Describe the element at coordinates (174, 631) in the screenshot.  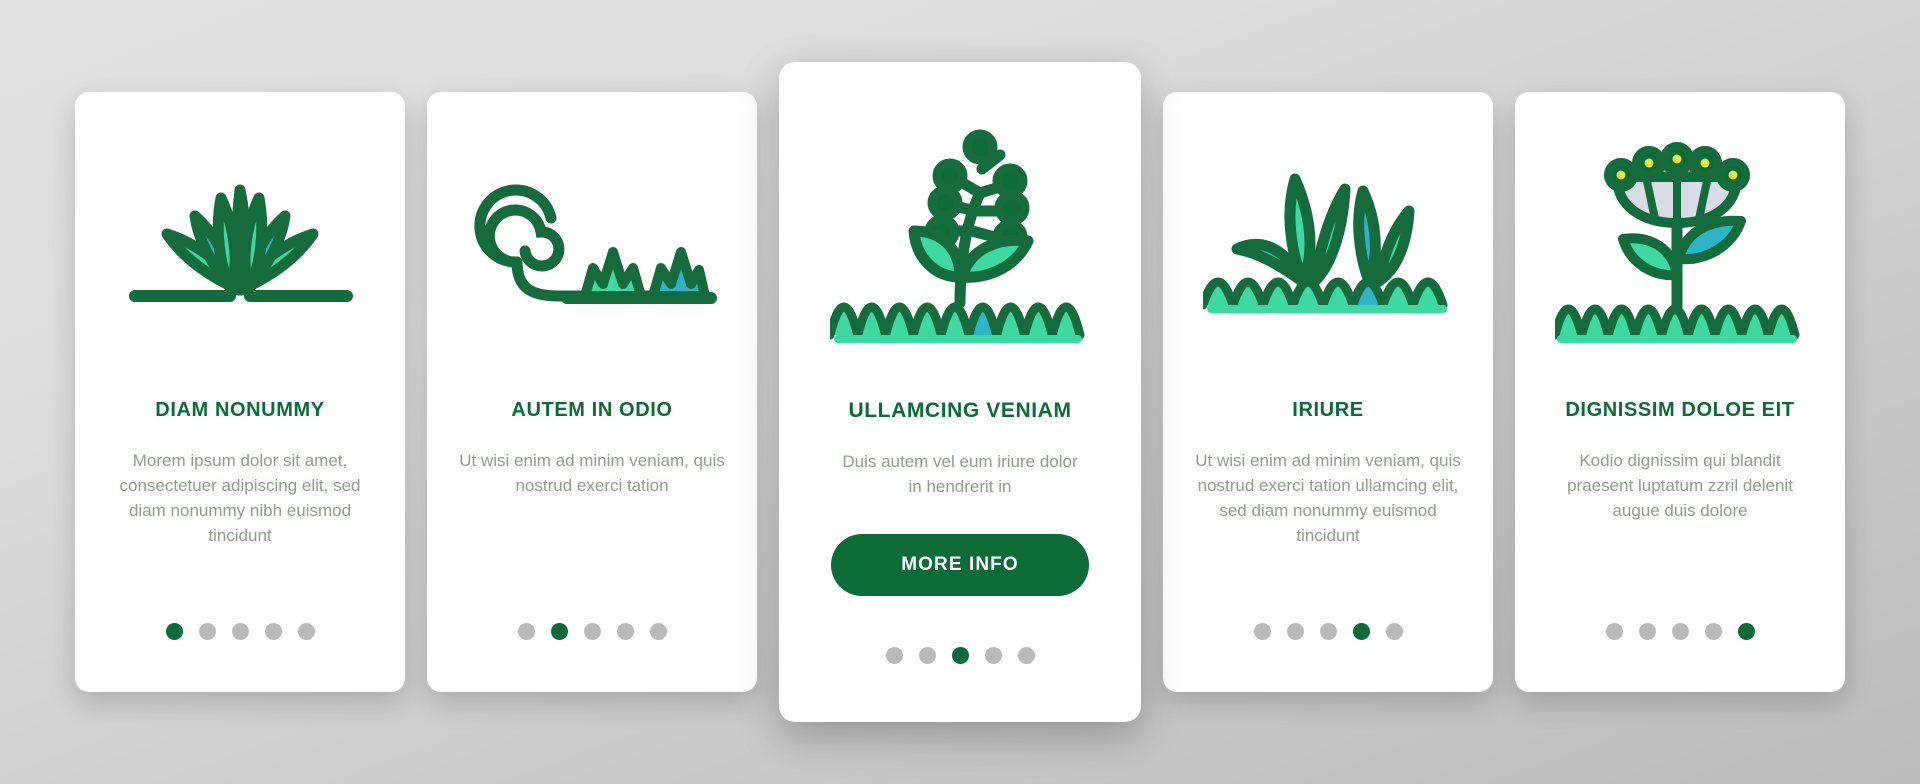
I see `pagination-dot-1-active` at that location.